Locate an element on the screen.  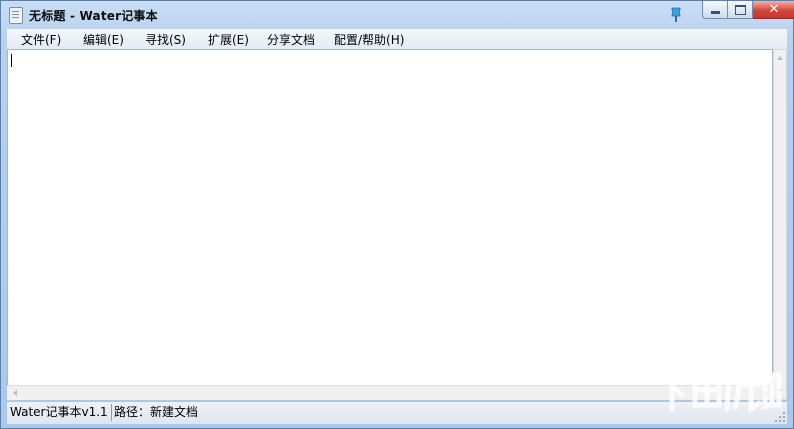
maximize-button is located at coordinates (740, 10).